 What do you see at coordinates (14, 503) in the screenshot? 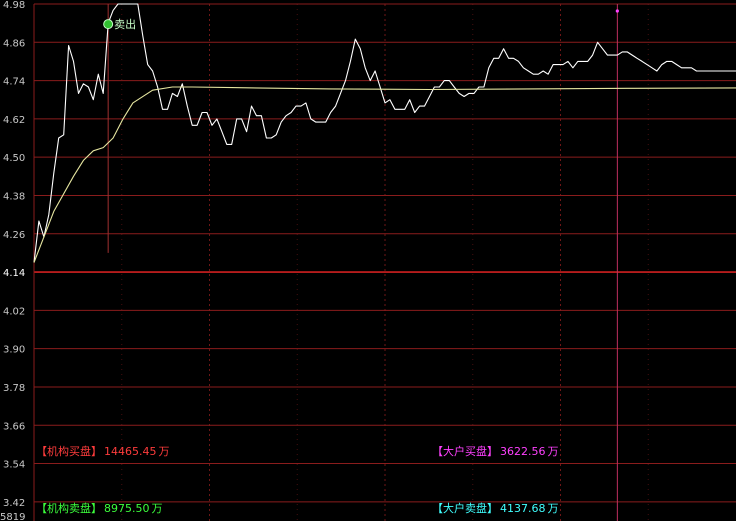
I see `y-tick-label: 3.42` at bounding box center [14, 503].